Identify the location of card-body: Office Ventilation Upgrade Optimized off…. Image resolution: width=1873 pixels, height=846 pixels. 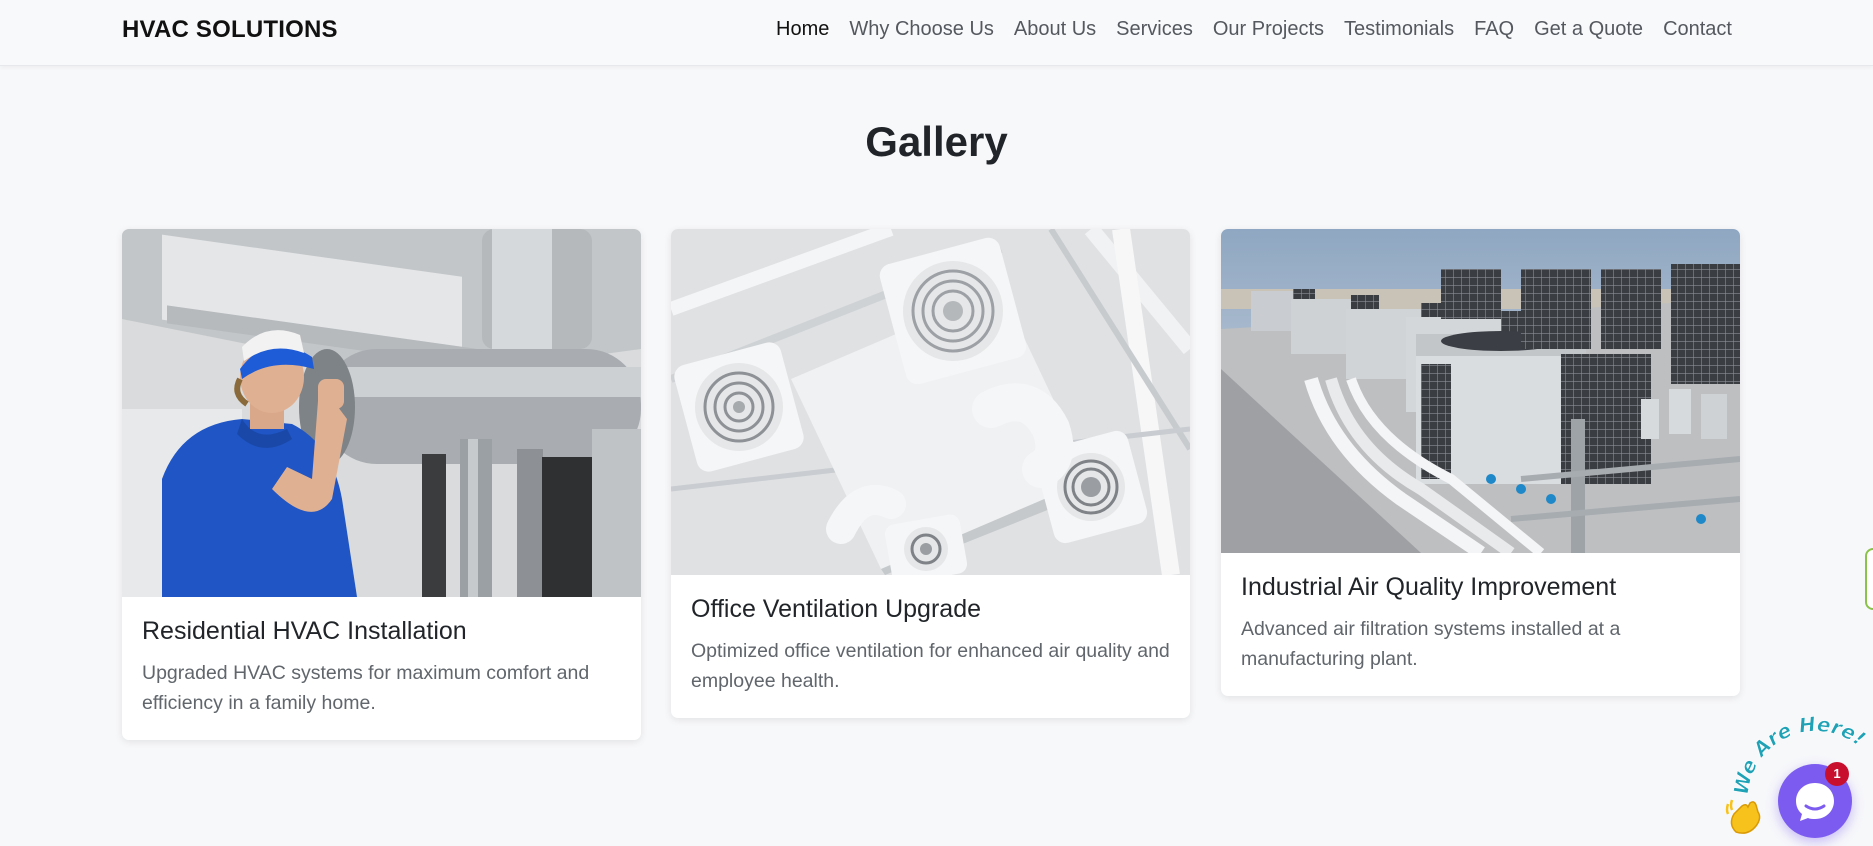
(930, 646).